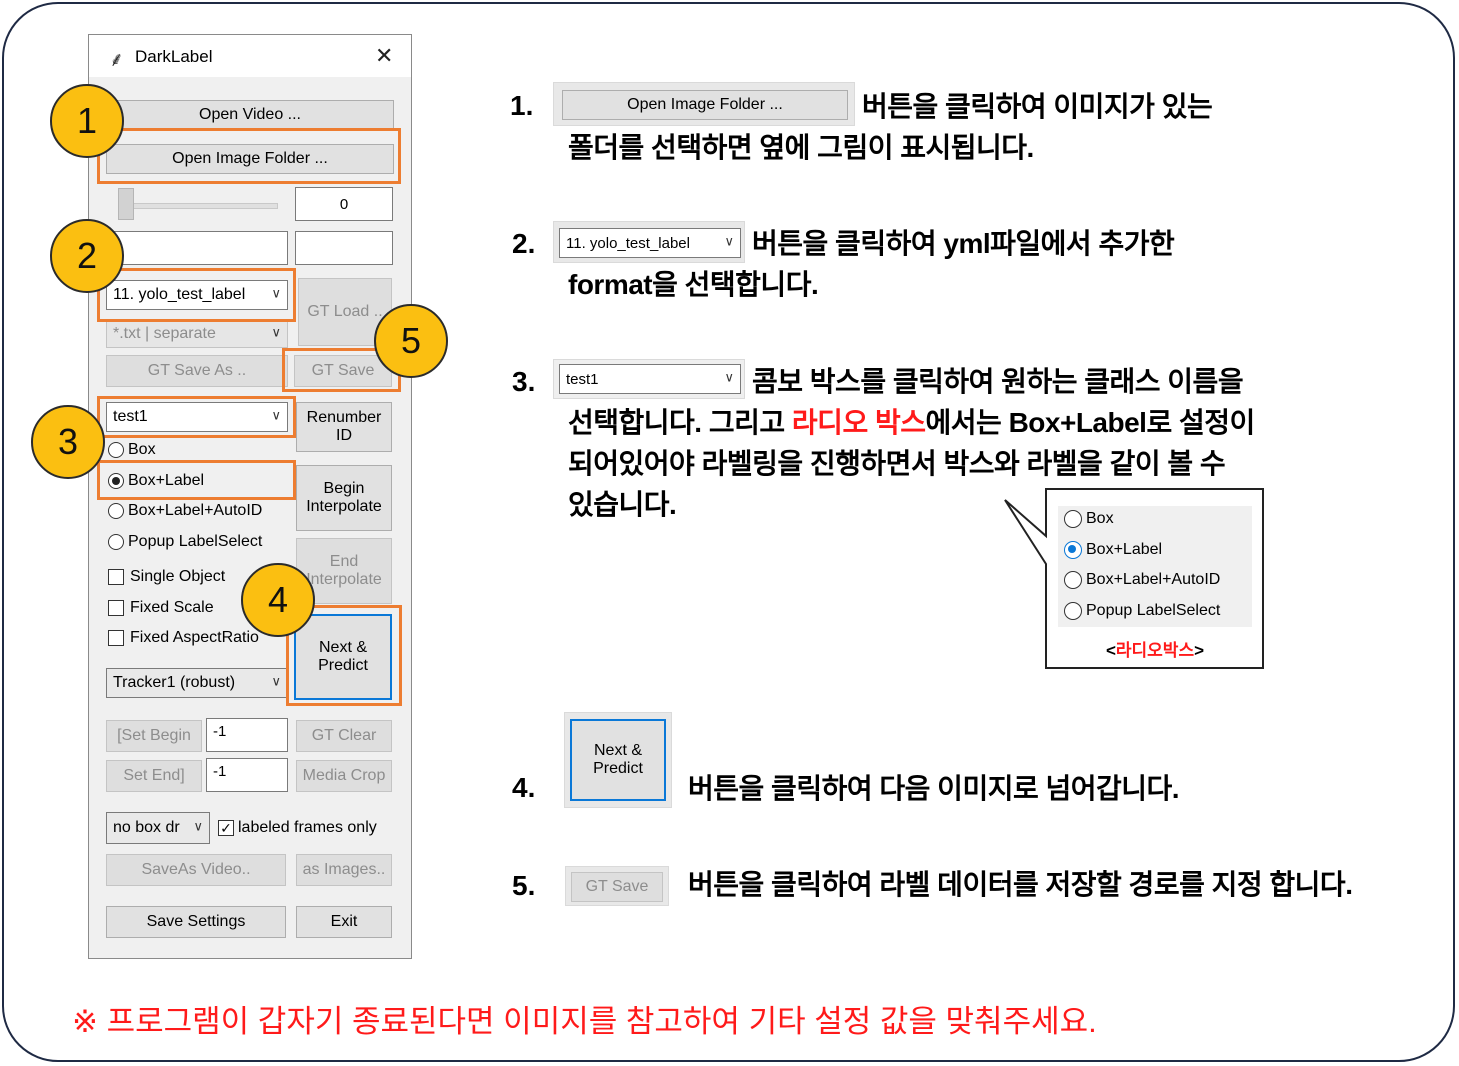  What do you see at coordinates (196, 480) in the screenshot?
I see `highlight-box-label-radio` at bounding box center [196, 480].